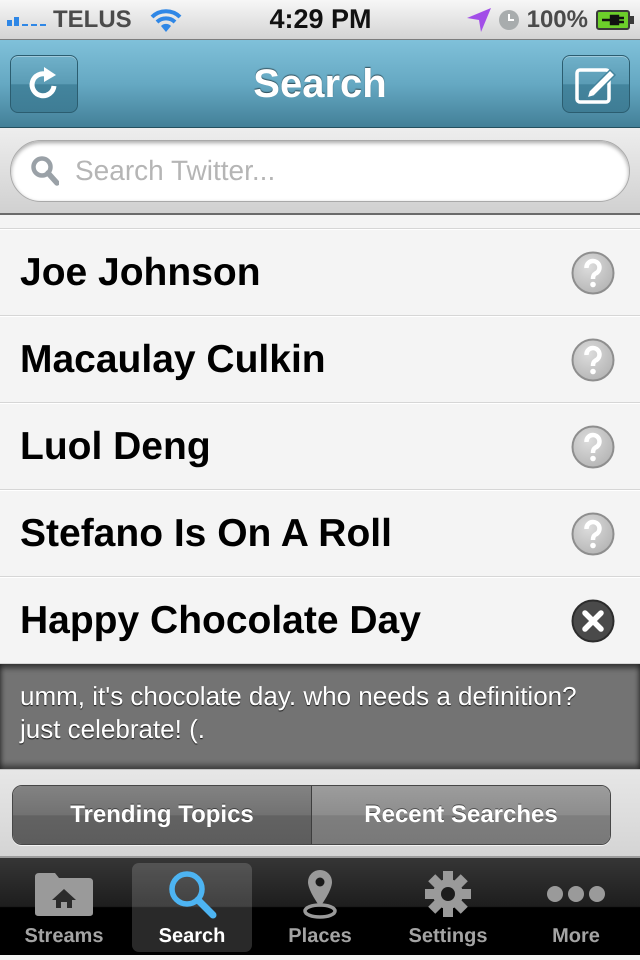 The width and height of the screenshot is (640, 960). Describe the element at coordinates (460, 815) in the screenshot. I see `segment-tab: Recent Searches` at that location.